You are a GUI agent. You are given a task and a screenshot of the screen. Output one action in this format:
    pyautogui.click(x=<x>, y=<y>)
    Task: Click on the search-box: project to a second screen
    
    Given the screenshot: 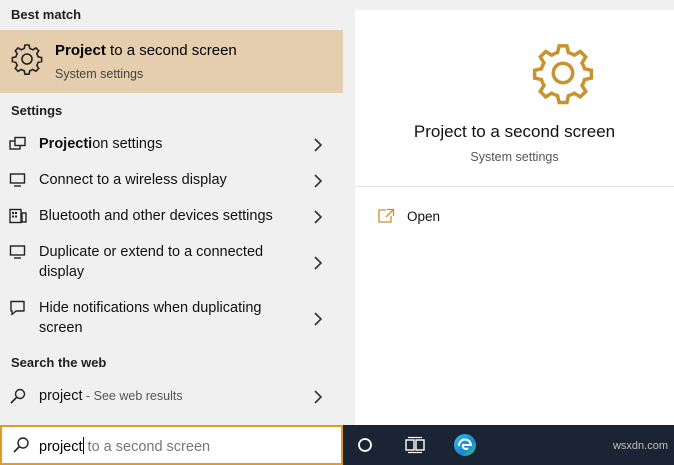 What is the action you would take?
    pyautogui.click(x=171, y=445)
    